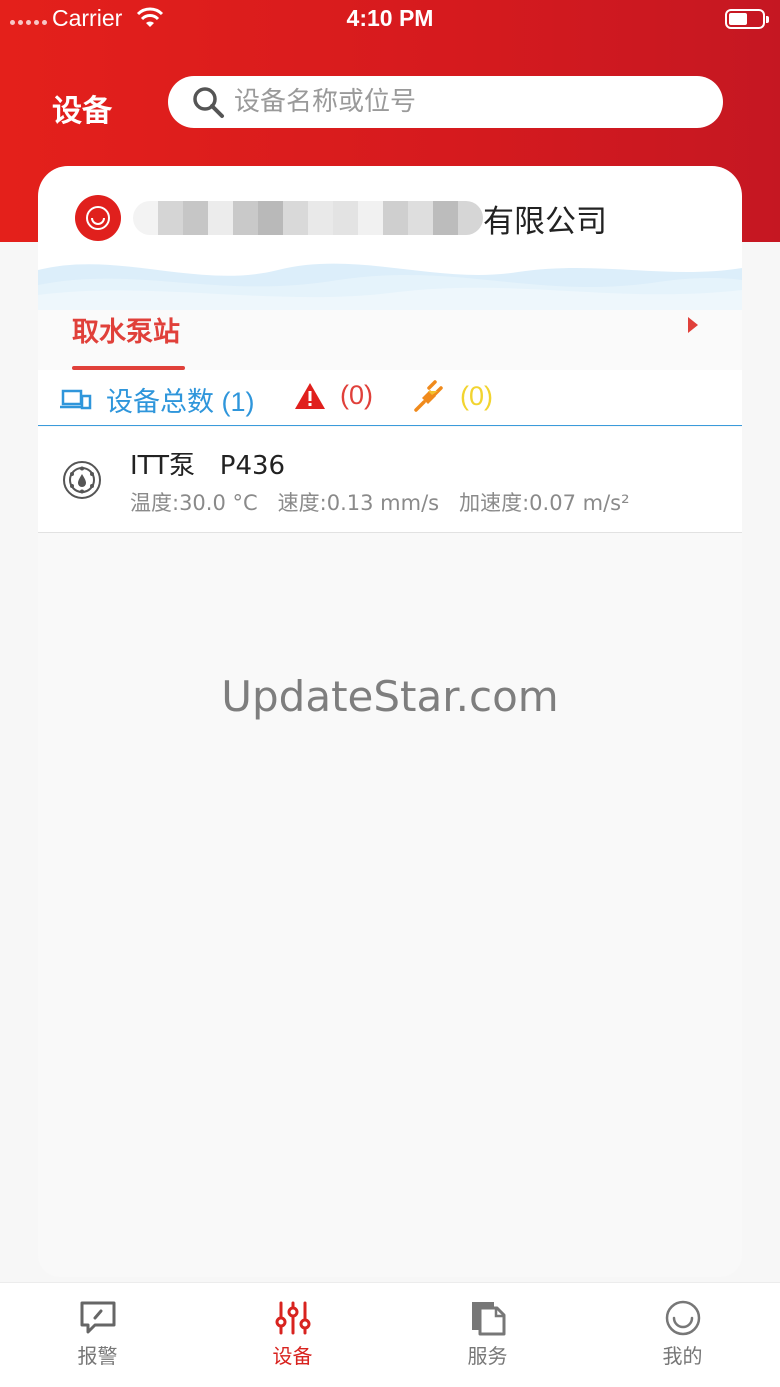 The image size is (780, 1387). I want to click on status-time: 4:10 PM, so click(390, 18).